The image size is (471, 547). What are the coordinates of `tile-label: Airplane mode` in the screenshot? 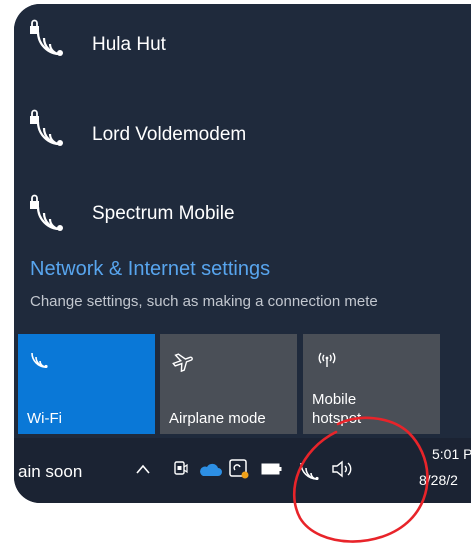 It's located at (217, 418).